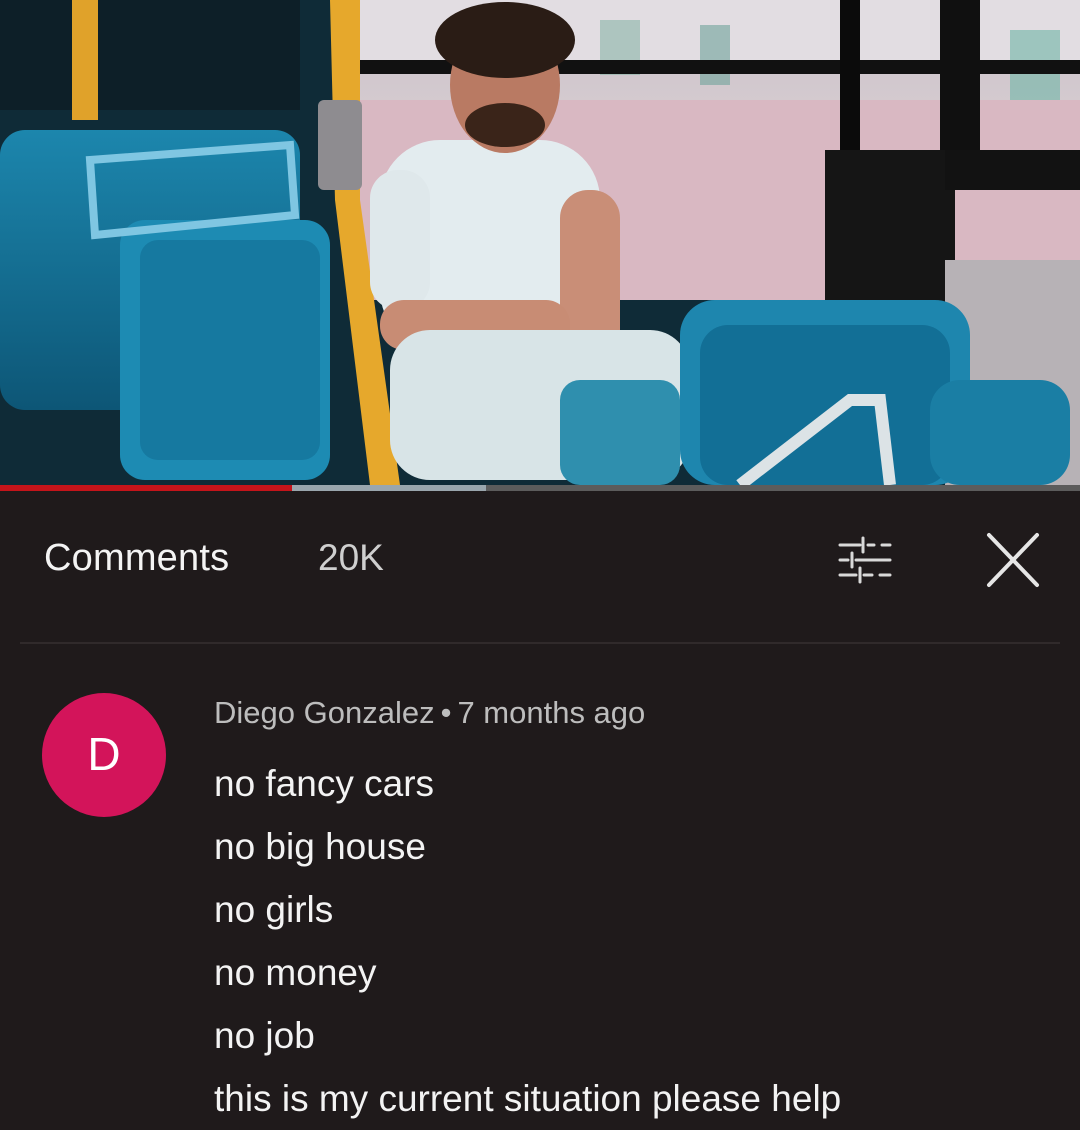 The height and width of the screenshot is (1130, 1080). What do you see at coordinates (351, 557) in the screenshot?
I see `comments-count: 20K` at bounding box center [351, 557].